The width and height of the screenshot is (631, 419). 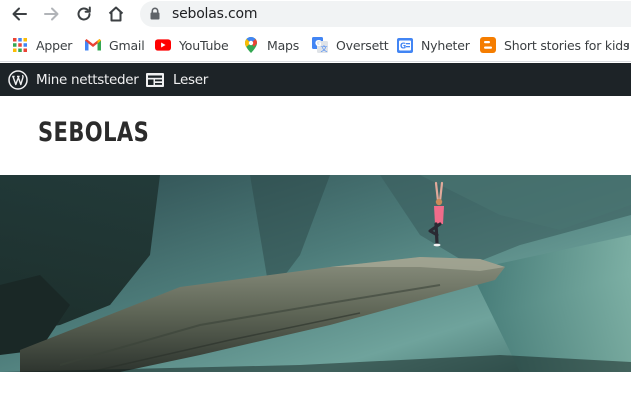 What do you see at coordinates (214, 14) in the screenshot?
I see `url-text: sebolas.com` at bounding box center [214, 14].